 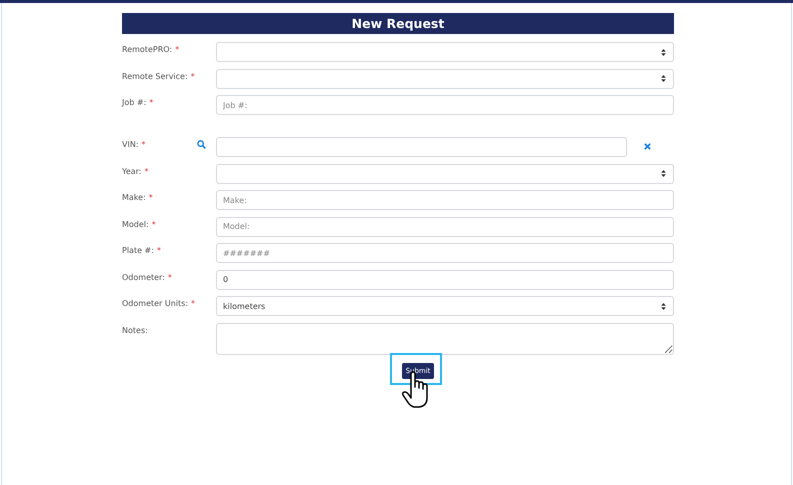 I want to click on field-label: Model:, so click(x=135, y=224).